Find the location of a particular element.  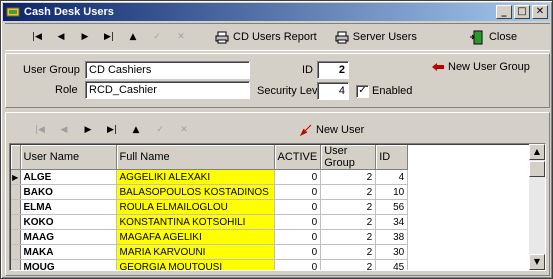

grid-toolbar: |◀ ◀ ▶ ▶| ▲ ✓ ✕ New User is located at coordinates (277, 130).